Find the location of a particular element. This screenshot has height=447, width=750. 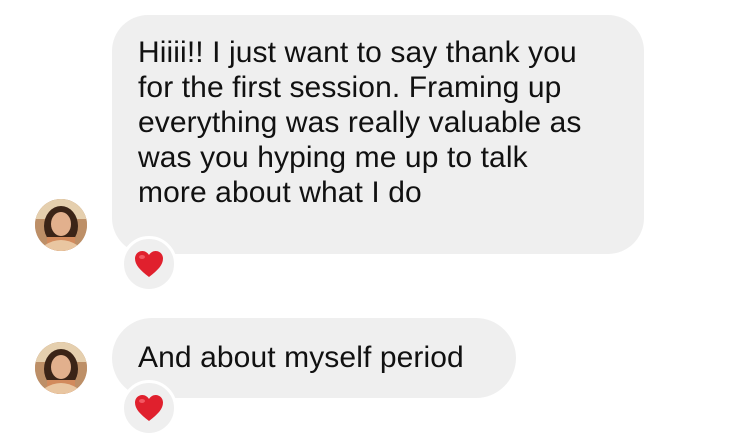

message-line: was you hyping me up to talk is located at coordinates (333, 157).